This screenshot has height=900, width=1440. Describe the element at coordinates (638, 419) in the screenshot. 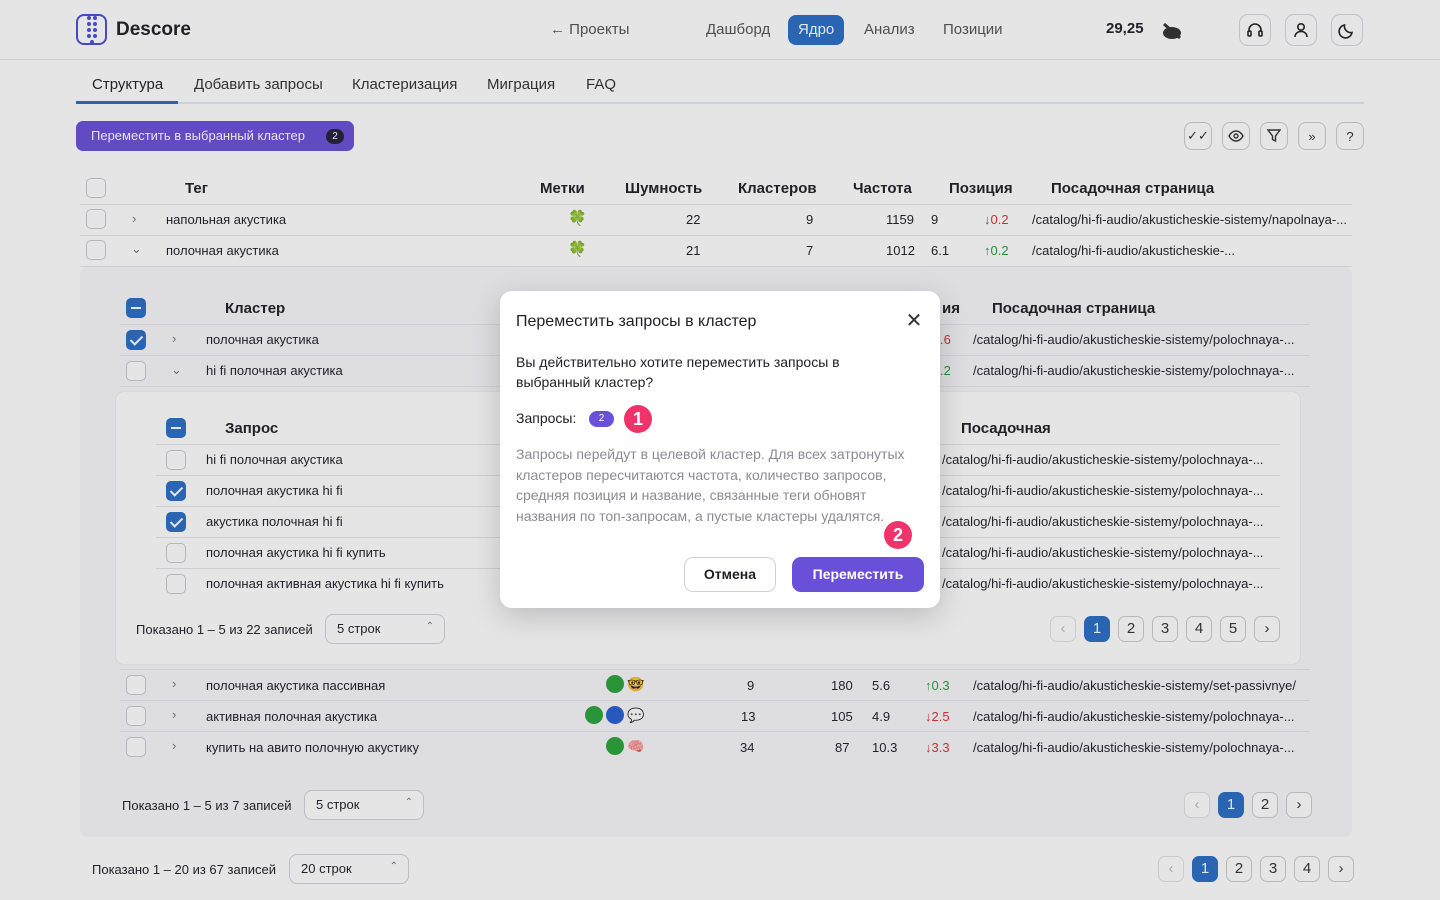

I see `annotation-marker-1: 1` at that location.